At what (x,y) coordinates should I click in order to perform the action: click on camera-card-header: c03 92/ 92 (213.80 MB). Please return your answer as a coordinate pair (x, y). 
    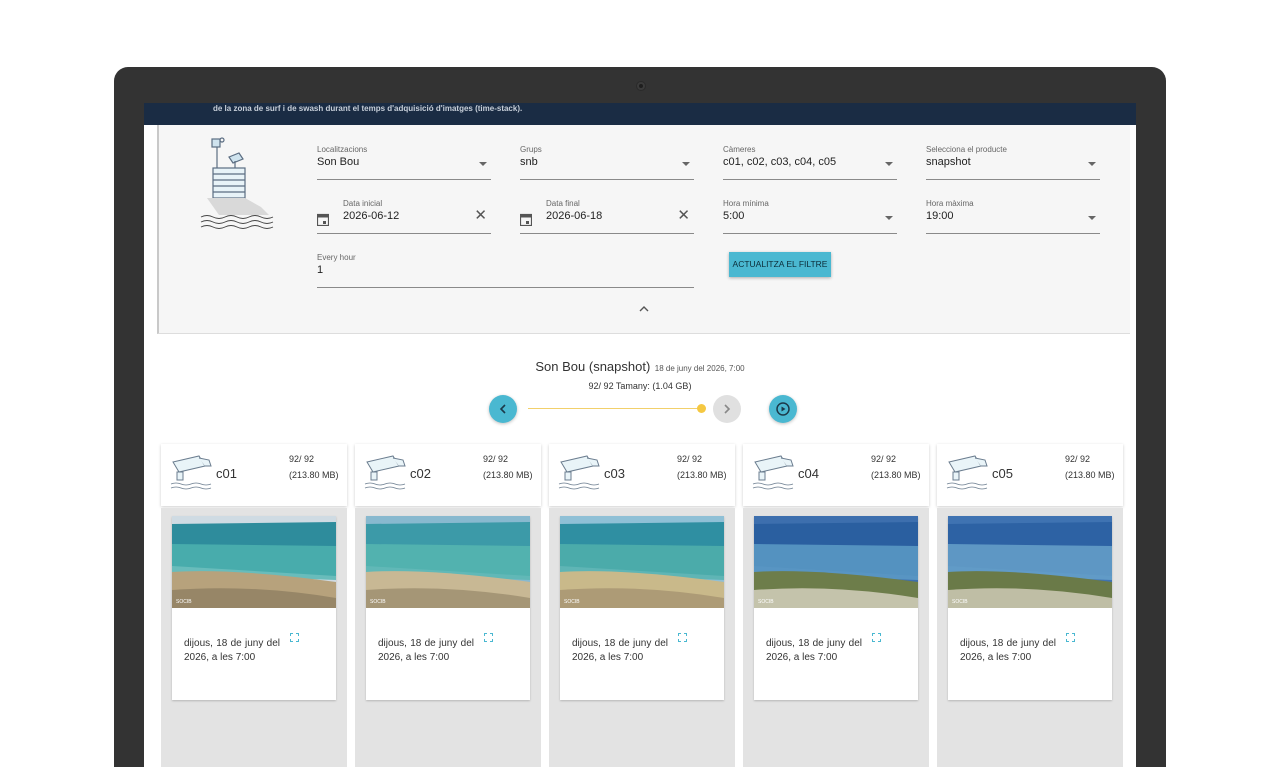
    Looking at the image, I should click on (642, 475).